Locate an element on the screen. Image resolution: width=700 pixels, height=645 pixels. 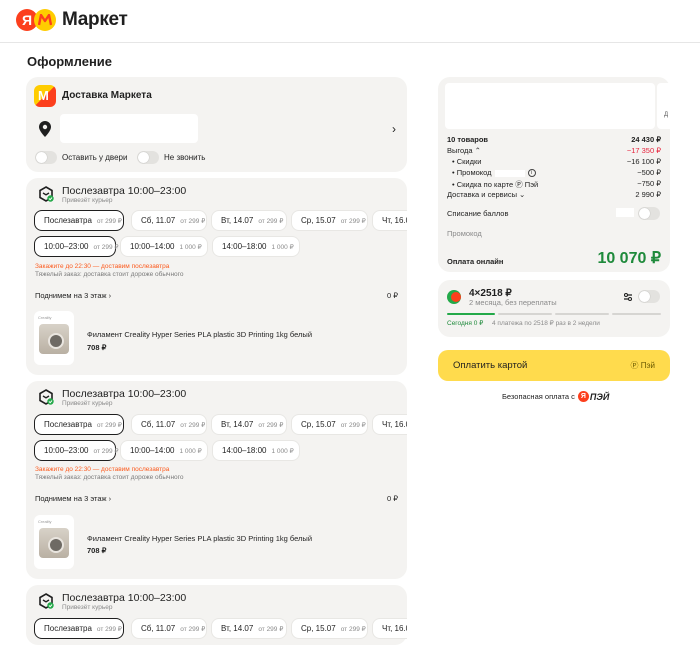
split-today: Сегодня 0 ₽ is located at coordinates (465, 323).